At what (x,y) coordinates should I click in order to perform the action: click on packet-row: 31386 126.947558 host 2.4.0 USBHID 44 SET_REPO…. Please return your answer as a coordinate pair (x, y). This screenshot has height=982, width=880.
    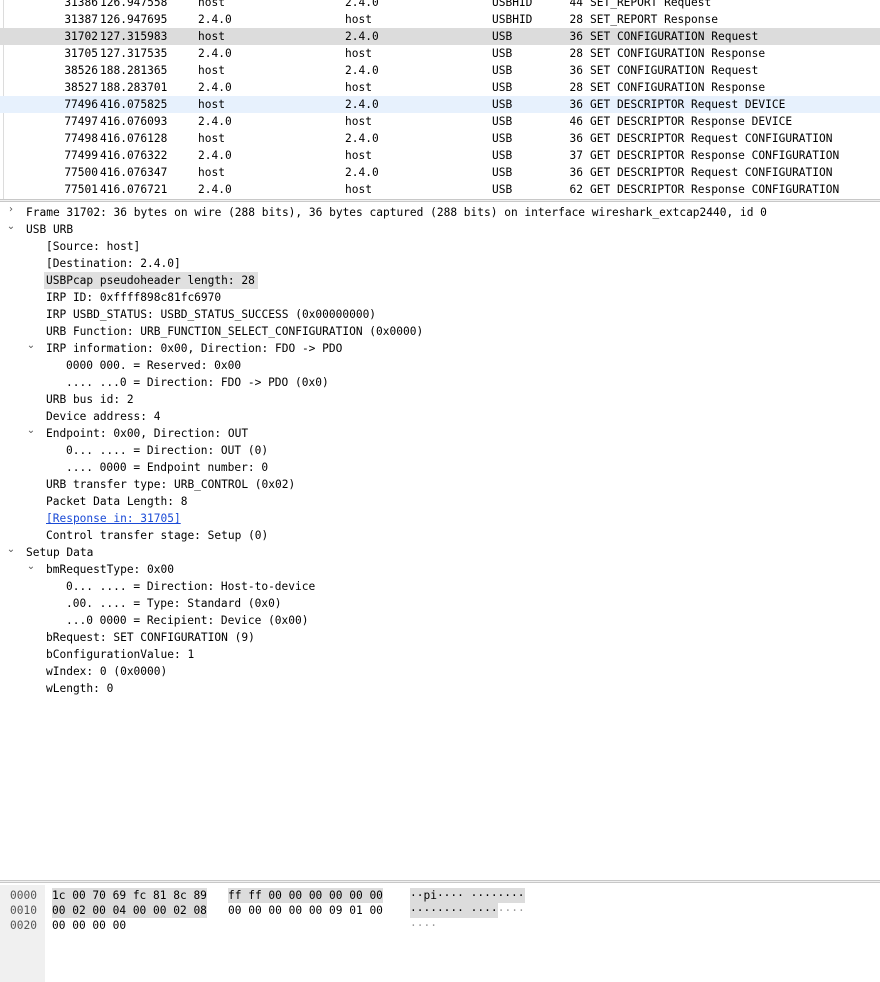
    Looking at the image, I should click on (440, 5).